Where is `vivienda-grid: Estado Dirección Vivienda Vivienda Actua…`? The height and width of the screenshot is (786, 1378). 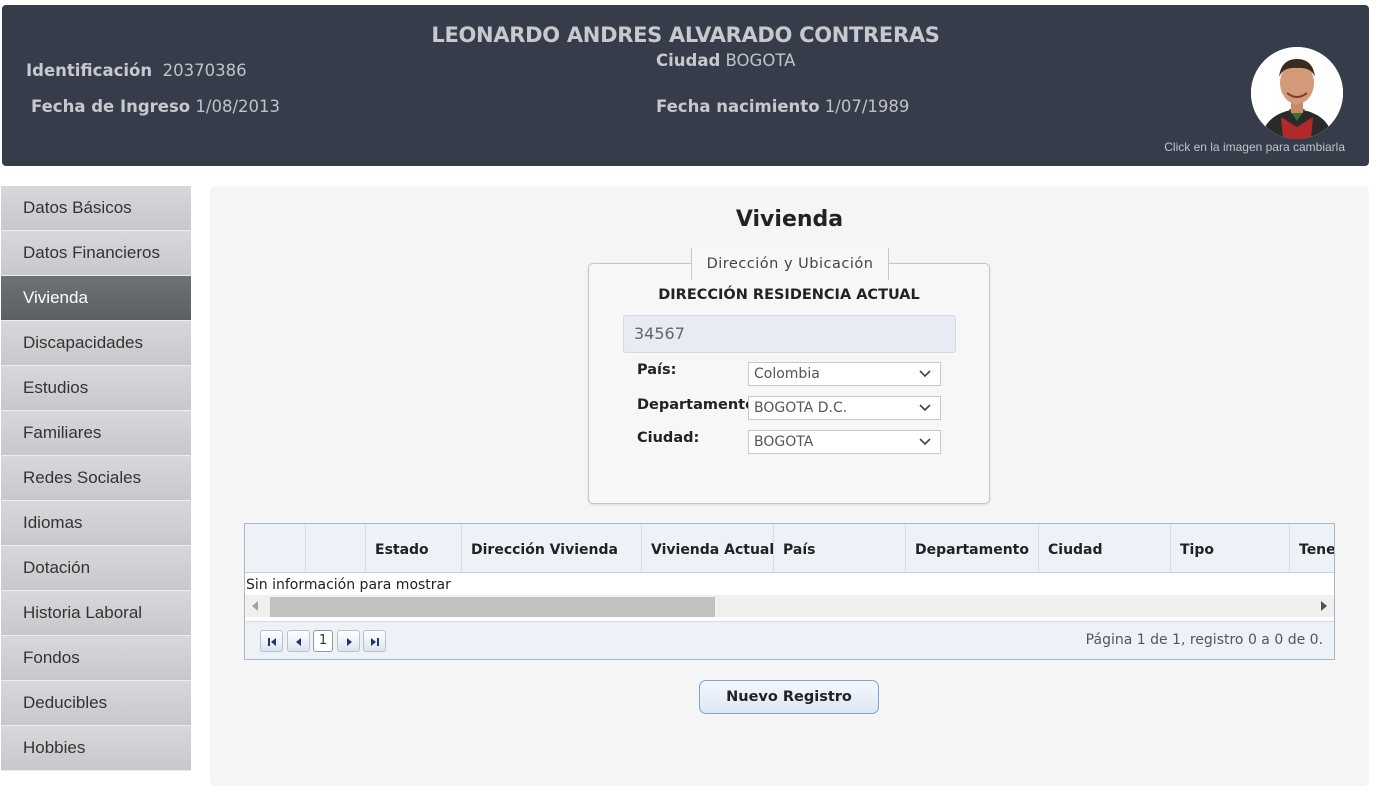
vivienda-grid: Estado Dirección Vivienda Vivienda Actua… is located at coordinates (789, 591).